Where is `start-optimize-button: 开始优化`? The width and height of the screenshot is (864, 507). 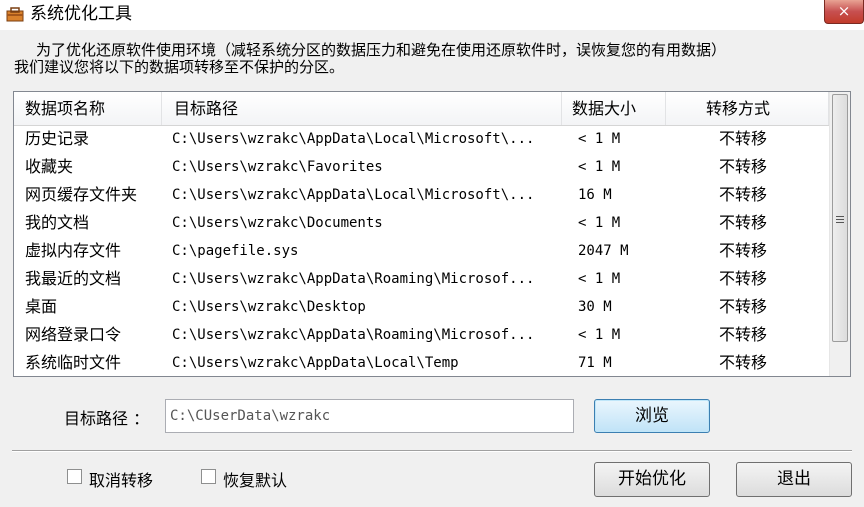
start-optimize-button: 开始优化 is located at coordinates (652, 479).